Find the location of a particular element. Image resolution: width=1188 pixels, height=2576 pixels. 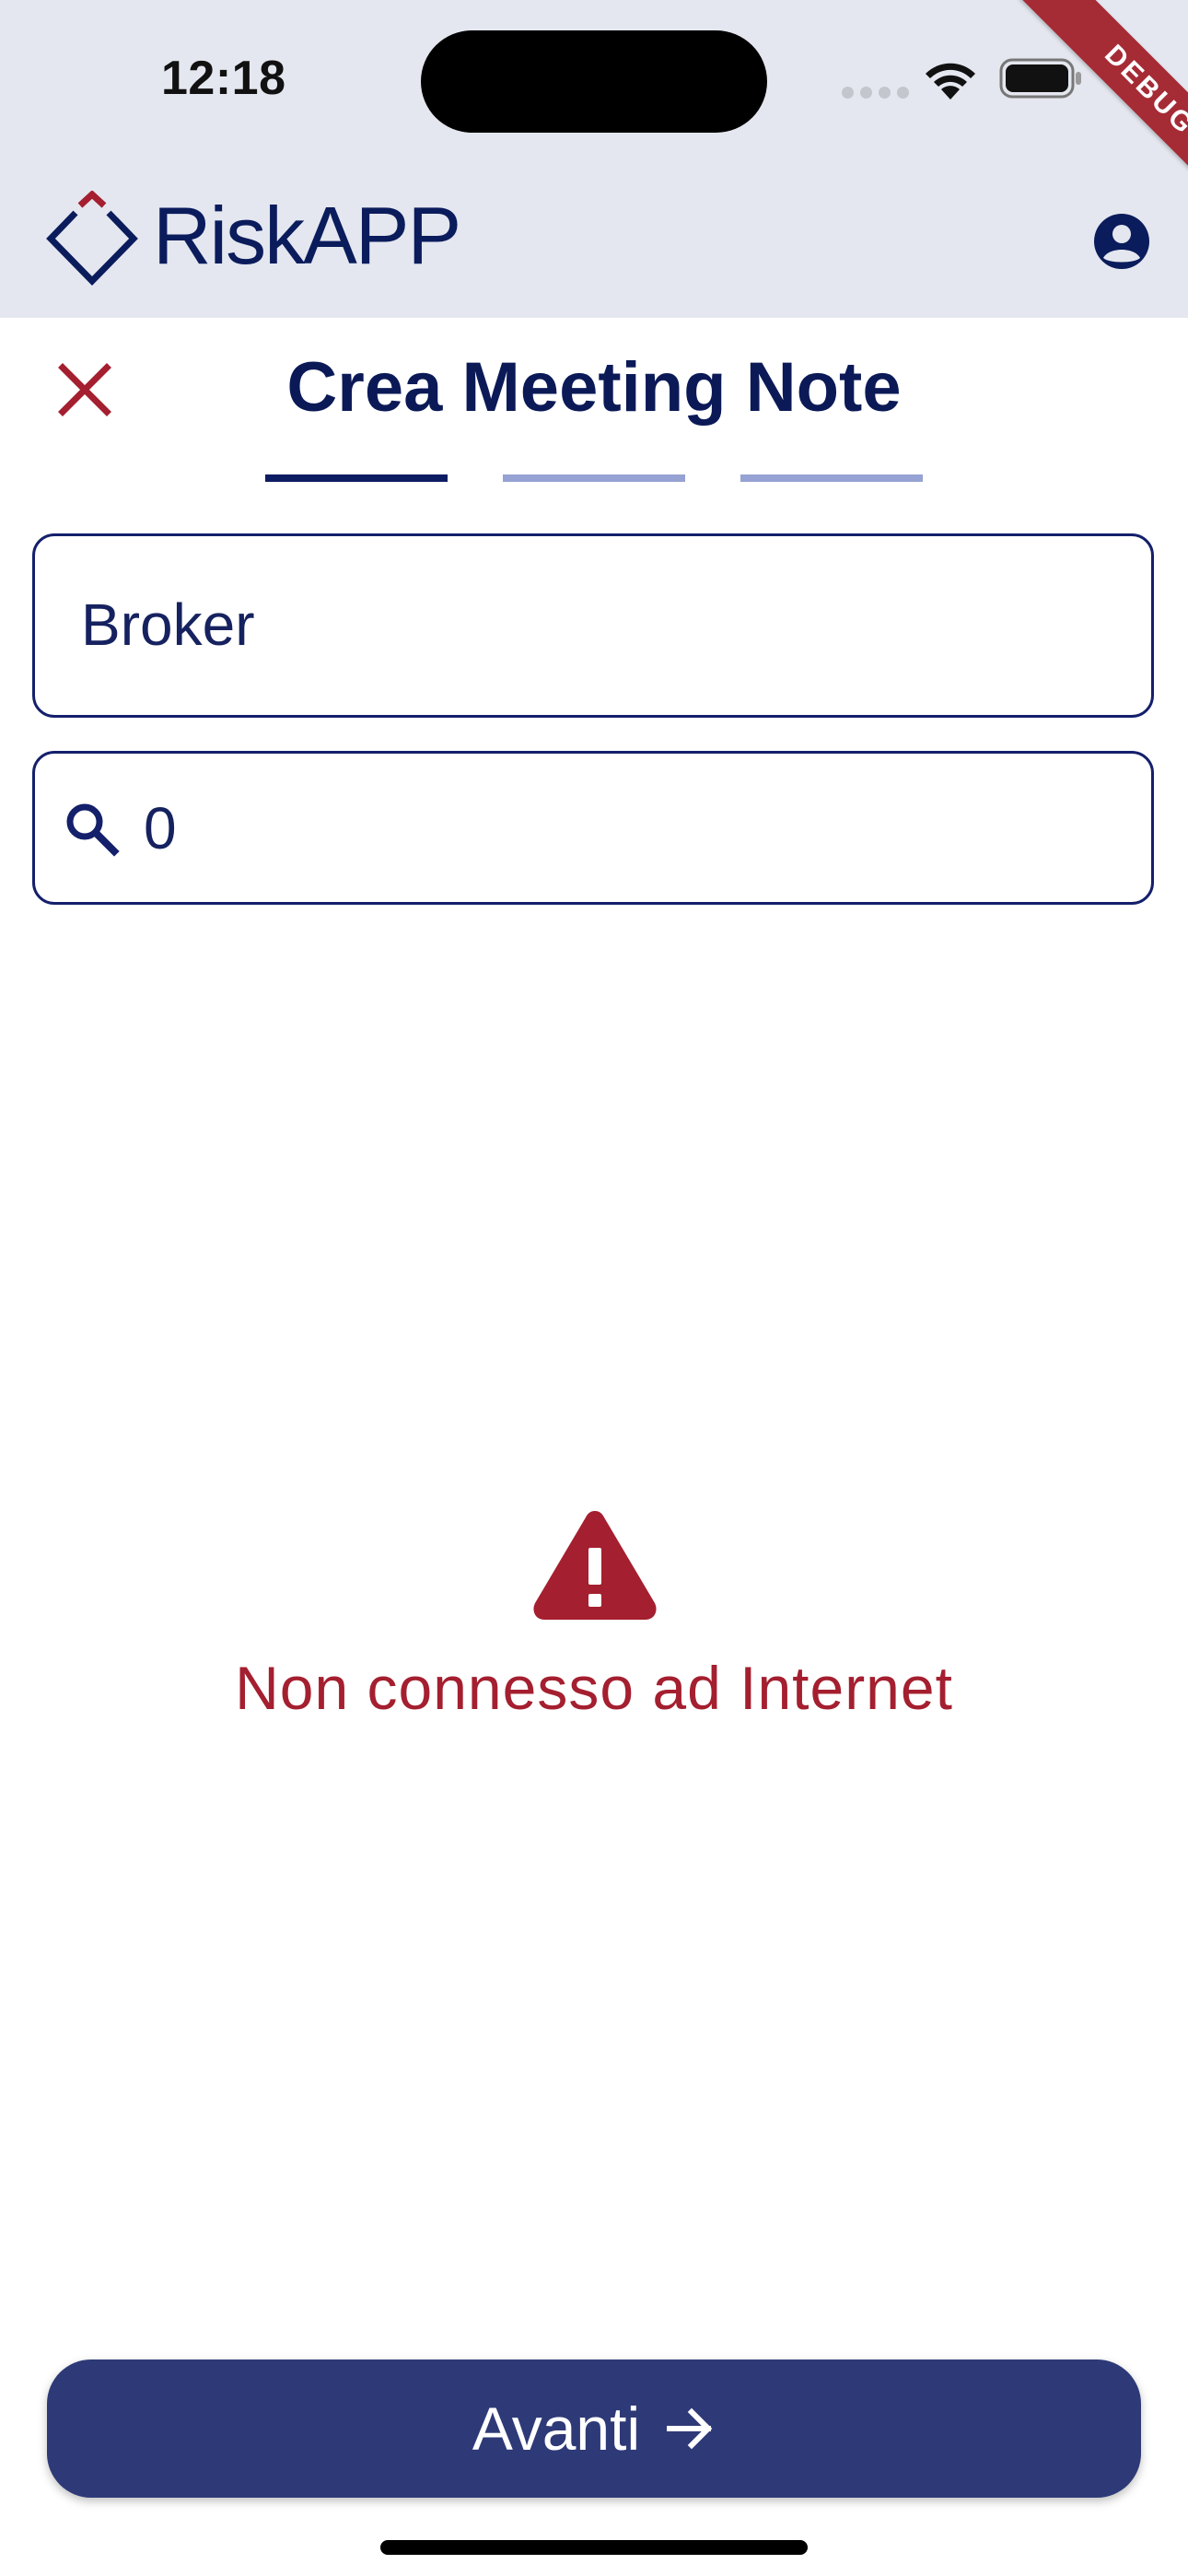

broker-field-value: Broker is located at coordinates (168, 624).